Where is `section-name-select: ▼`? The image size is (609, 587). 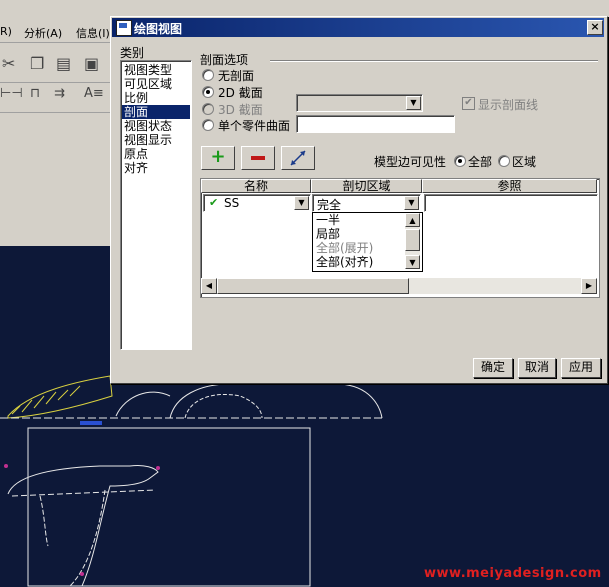
section-name-select: ▼ is located at coordinates (359, 103).